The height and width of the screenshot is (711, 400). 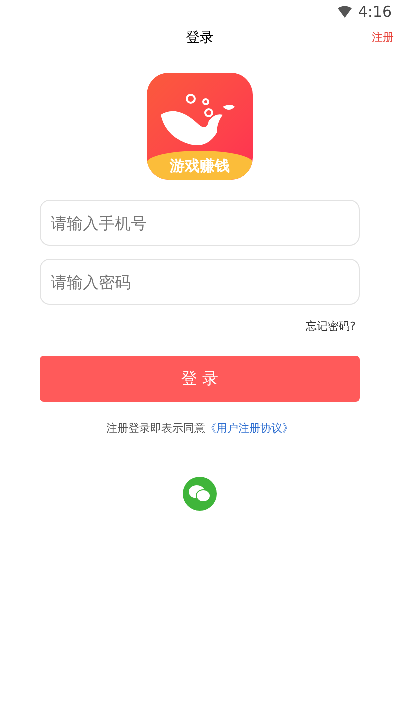 I want to click on wifi-icon, so click(x=345, y=12).